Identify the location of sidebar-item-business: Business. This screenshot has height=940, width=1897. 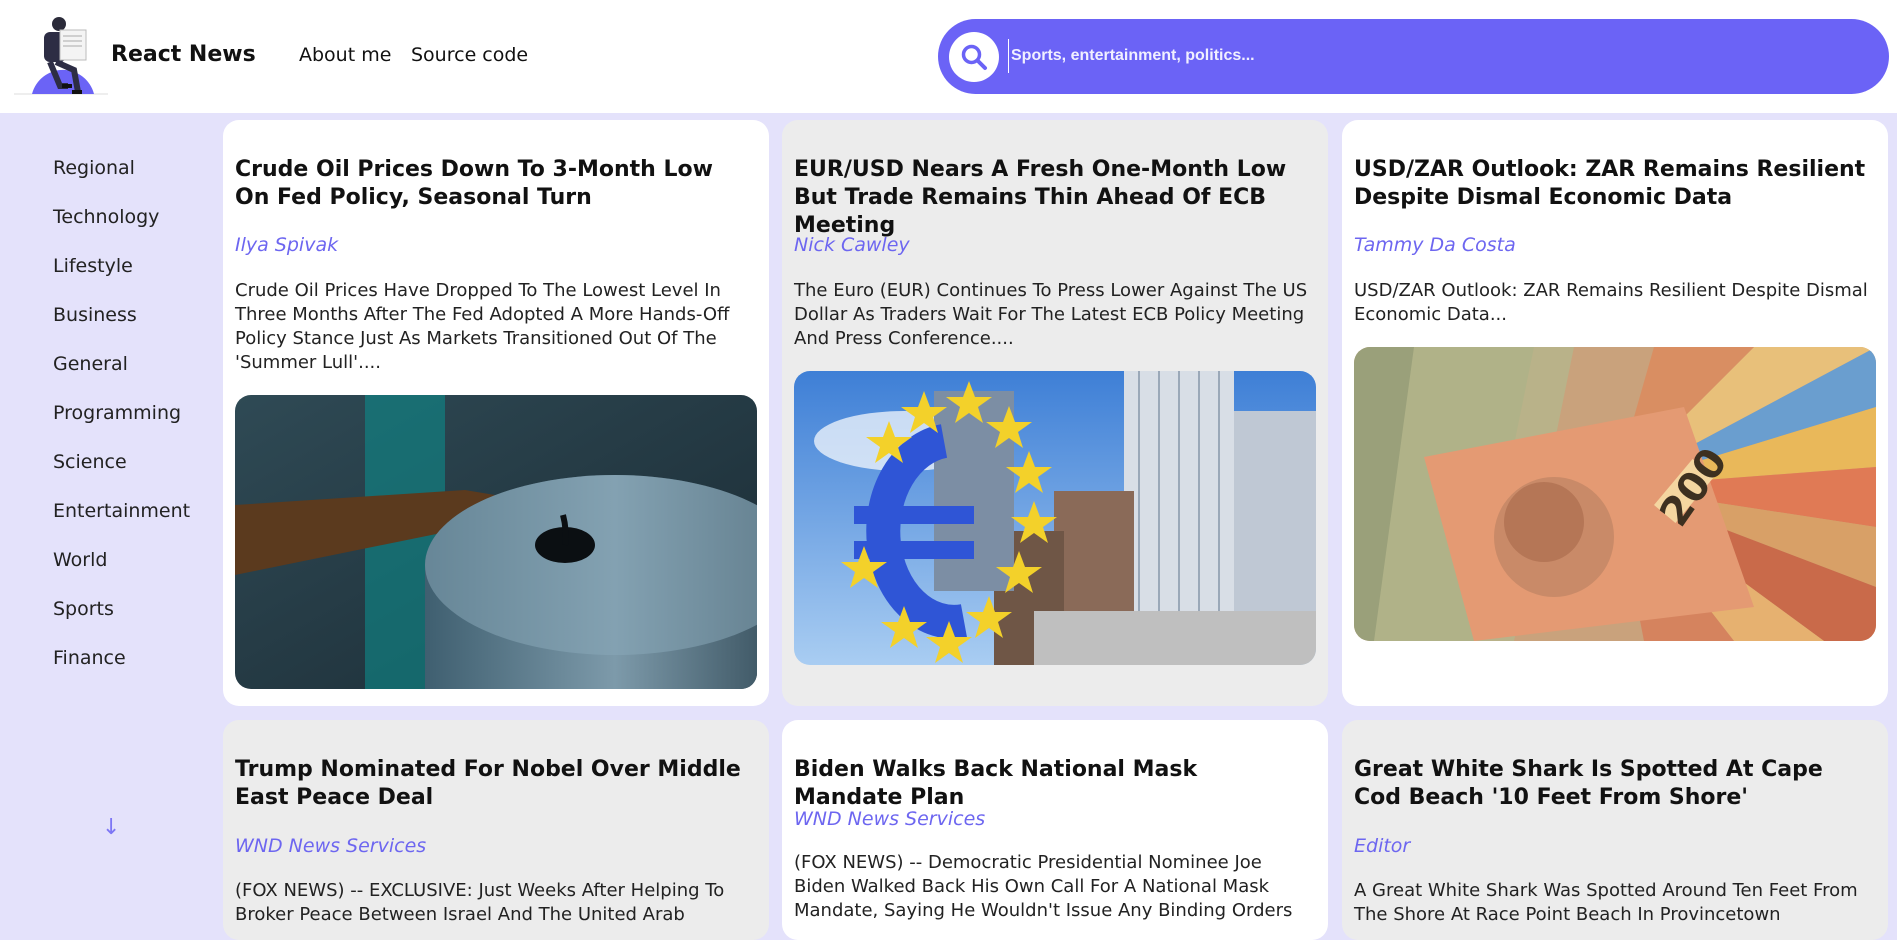
(95, 315).